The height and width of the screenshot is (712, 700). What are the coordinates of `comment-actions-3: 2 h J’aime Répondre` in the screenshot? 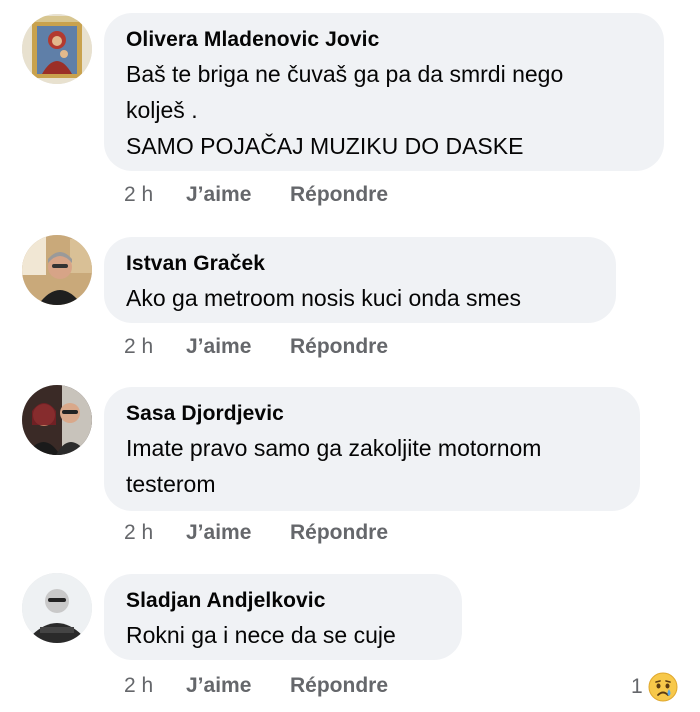 It's located at (256, 533).